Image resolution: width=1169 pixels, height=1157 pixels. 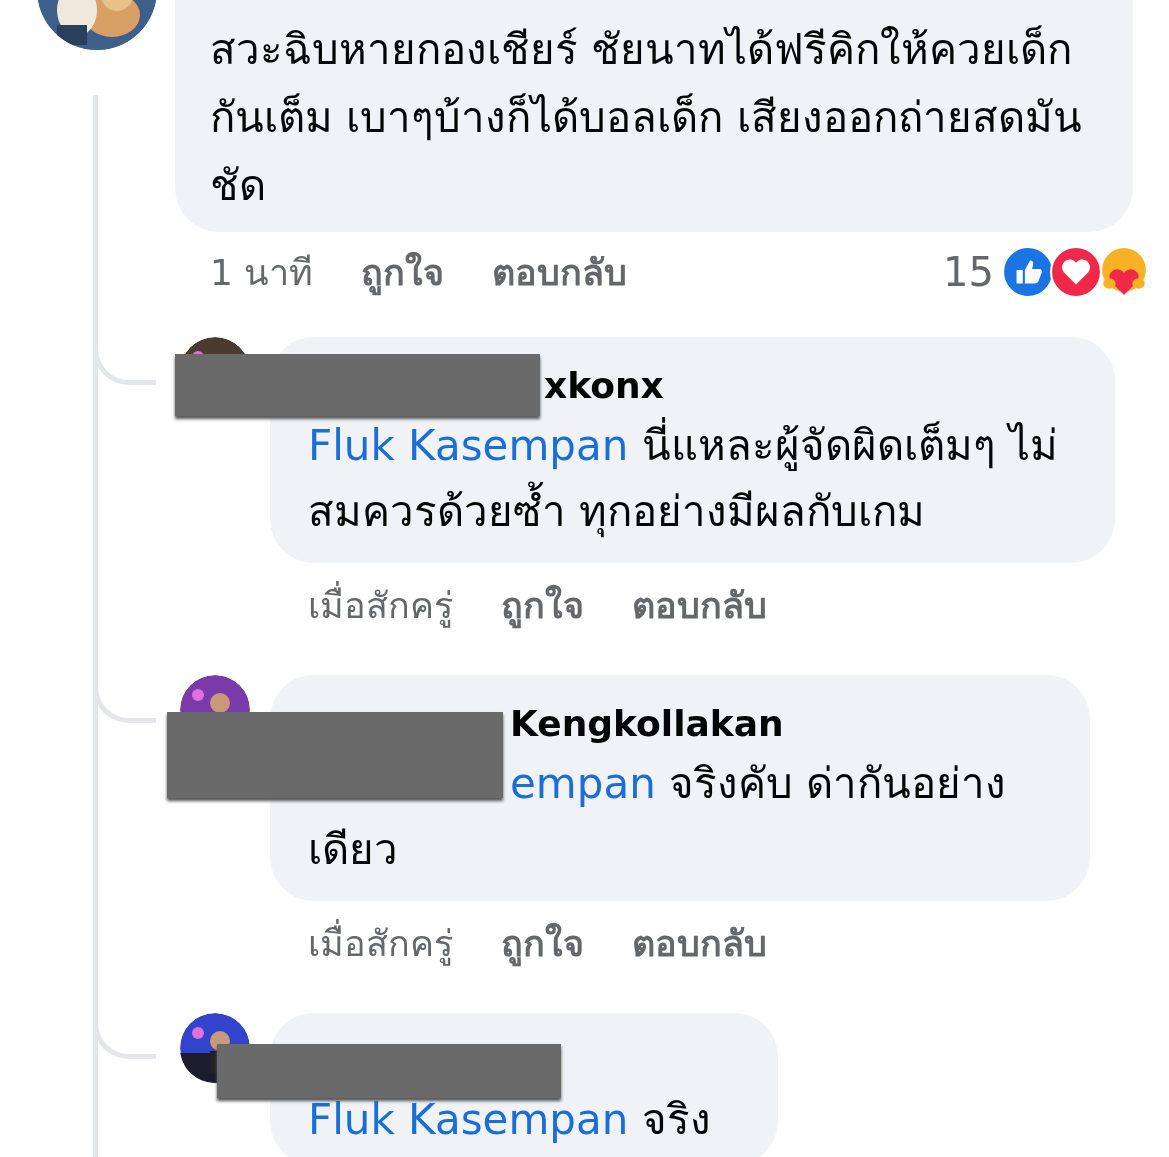 I want to click on mention-link: empan, so click(x=583, y=783).